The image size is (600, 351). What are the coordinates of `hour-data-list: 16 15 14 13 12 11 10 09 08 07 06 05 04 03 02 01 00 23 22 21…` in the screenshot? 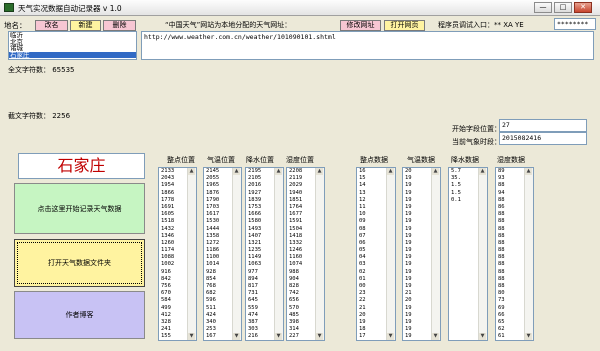 It's located at (376, 254).